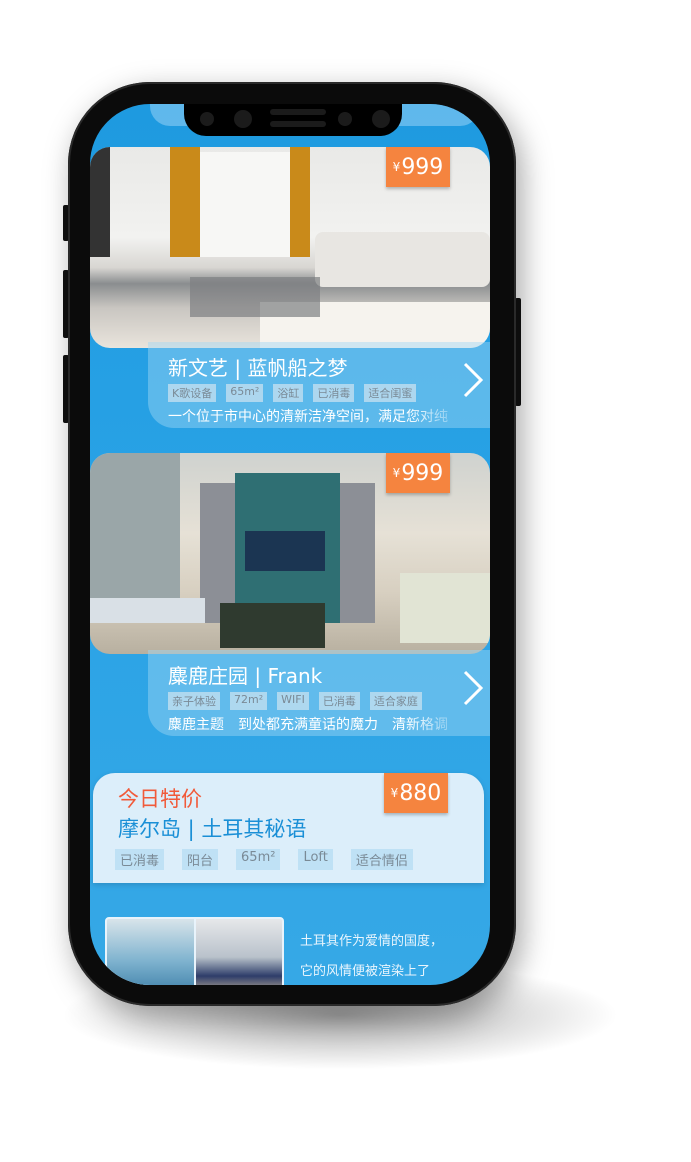 This screenshot has height=1162, width=691. I want to click on tag: 阳台, so click(200, 859).